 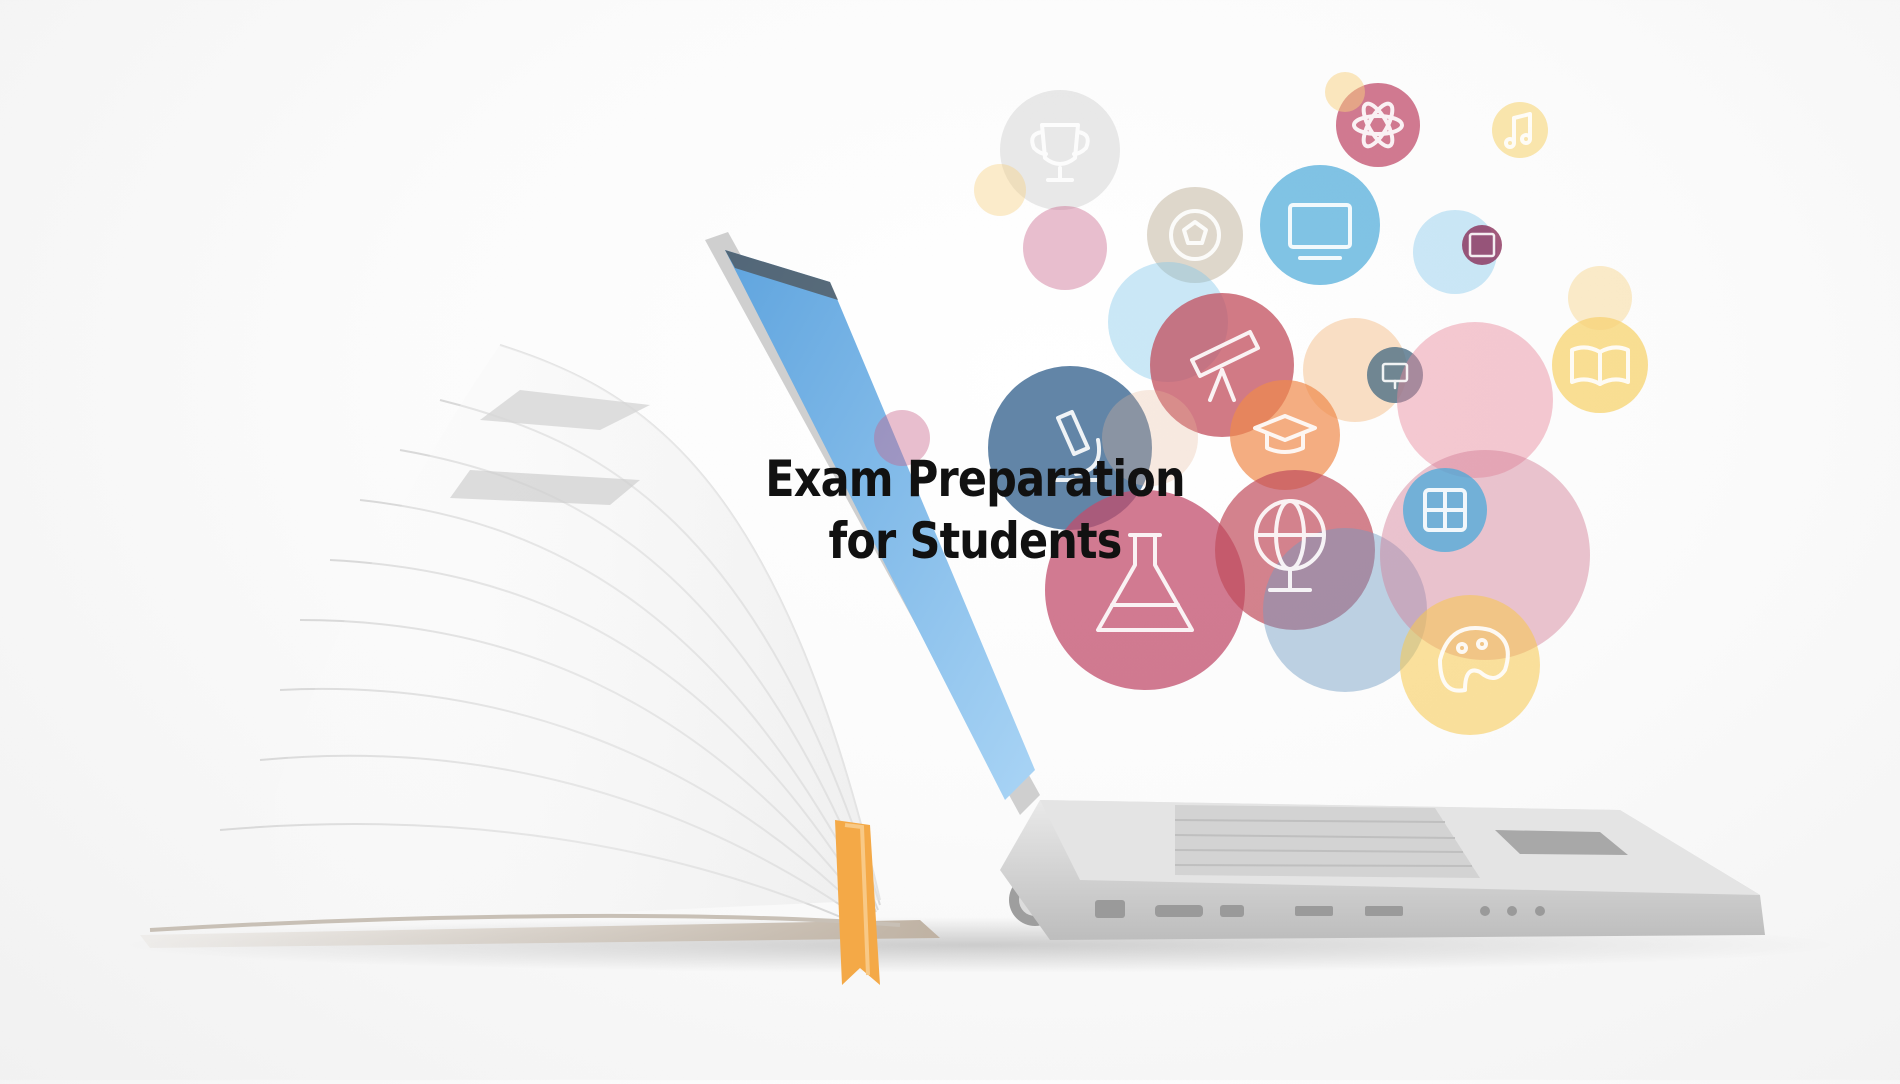 What do you see at coordinates (975, 479) in the screenshot?
I see `headline-line1: Exam Preparation` at bounding box center [975, 479].